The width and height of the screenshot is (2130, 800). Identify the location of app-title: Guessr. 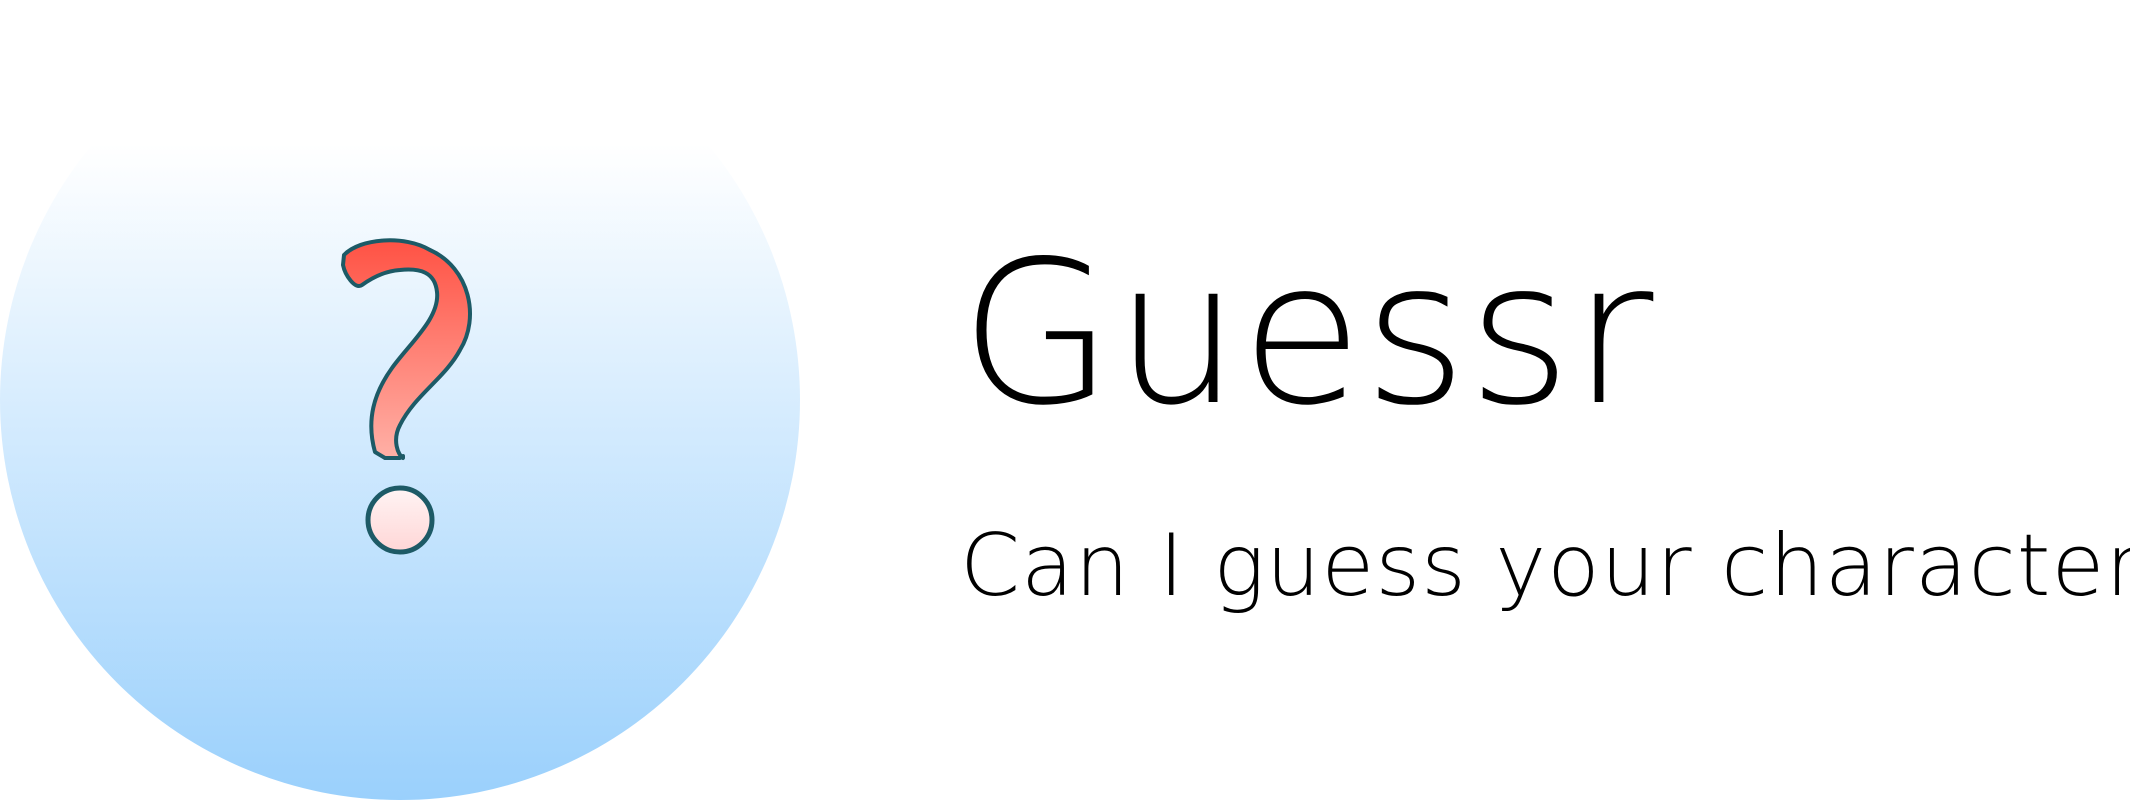
(1307, 333).